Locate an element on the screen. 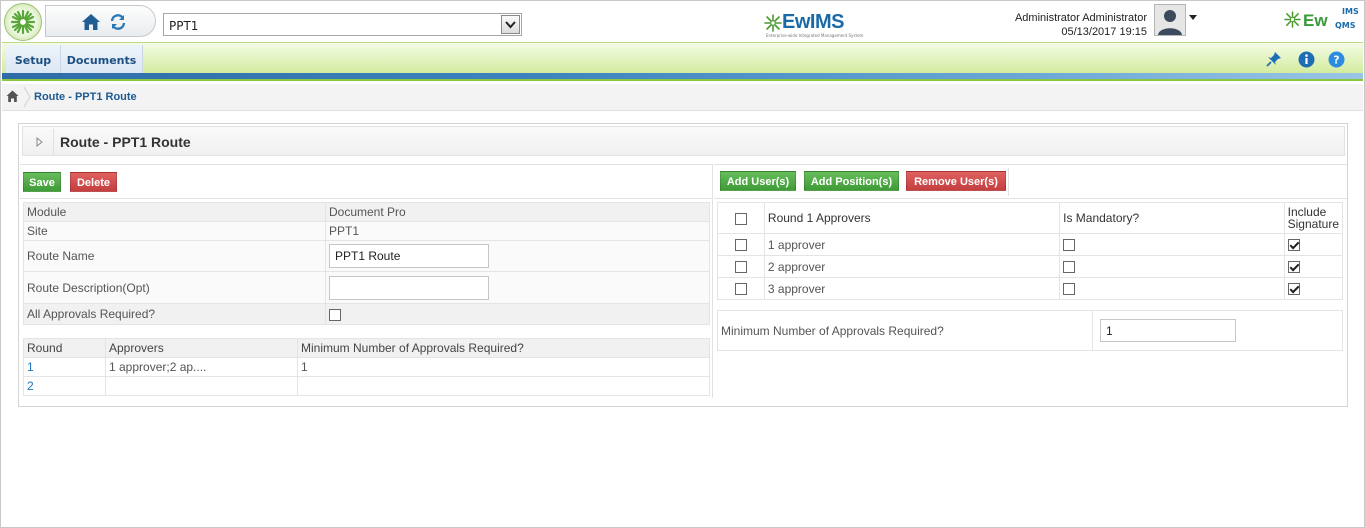 Image resolution: width=1365 pixels, height=528 pixels. menu-item-setup: Setup is located at coordinates (33, 59).